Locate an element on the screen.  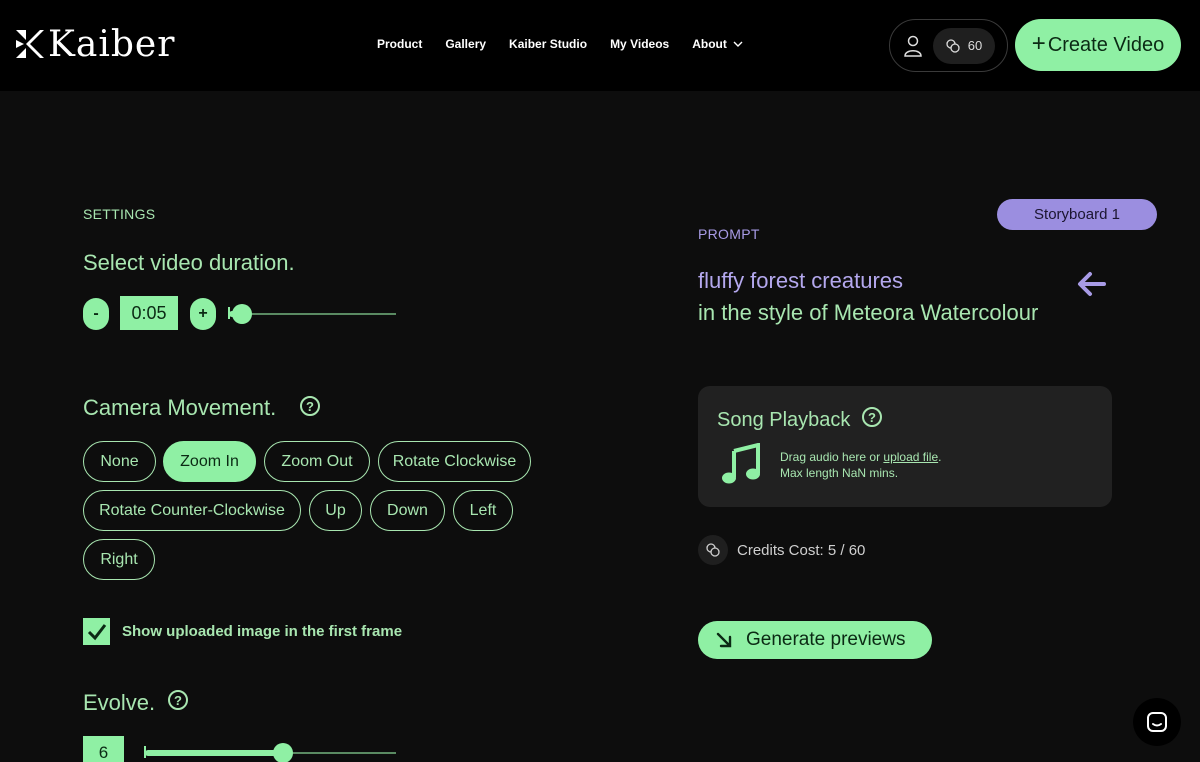
song-playback-title: Song Playback is located at coordinates (784, 420).